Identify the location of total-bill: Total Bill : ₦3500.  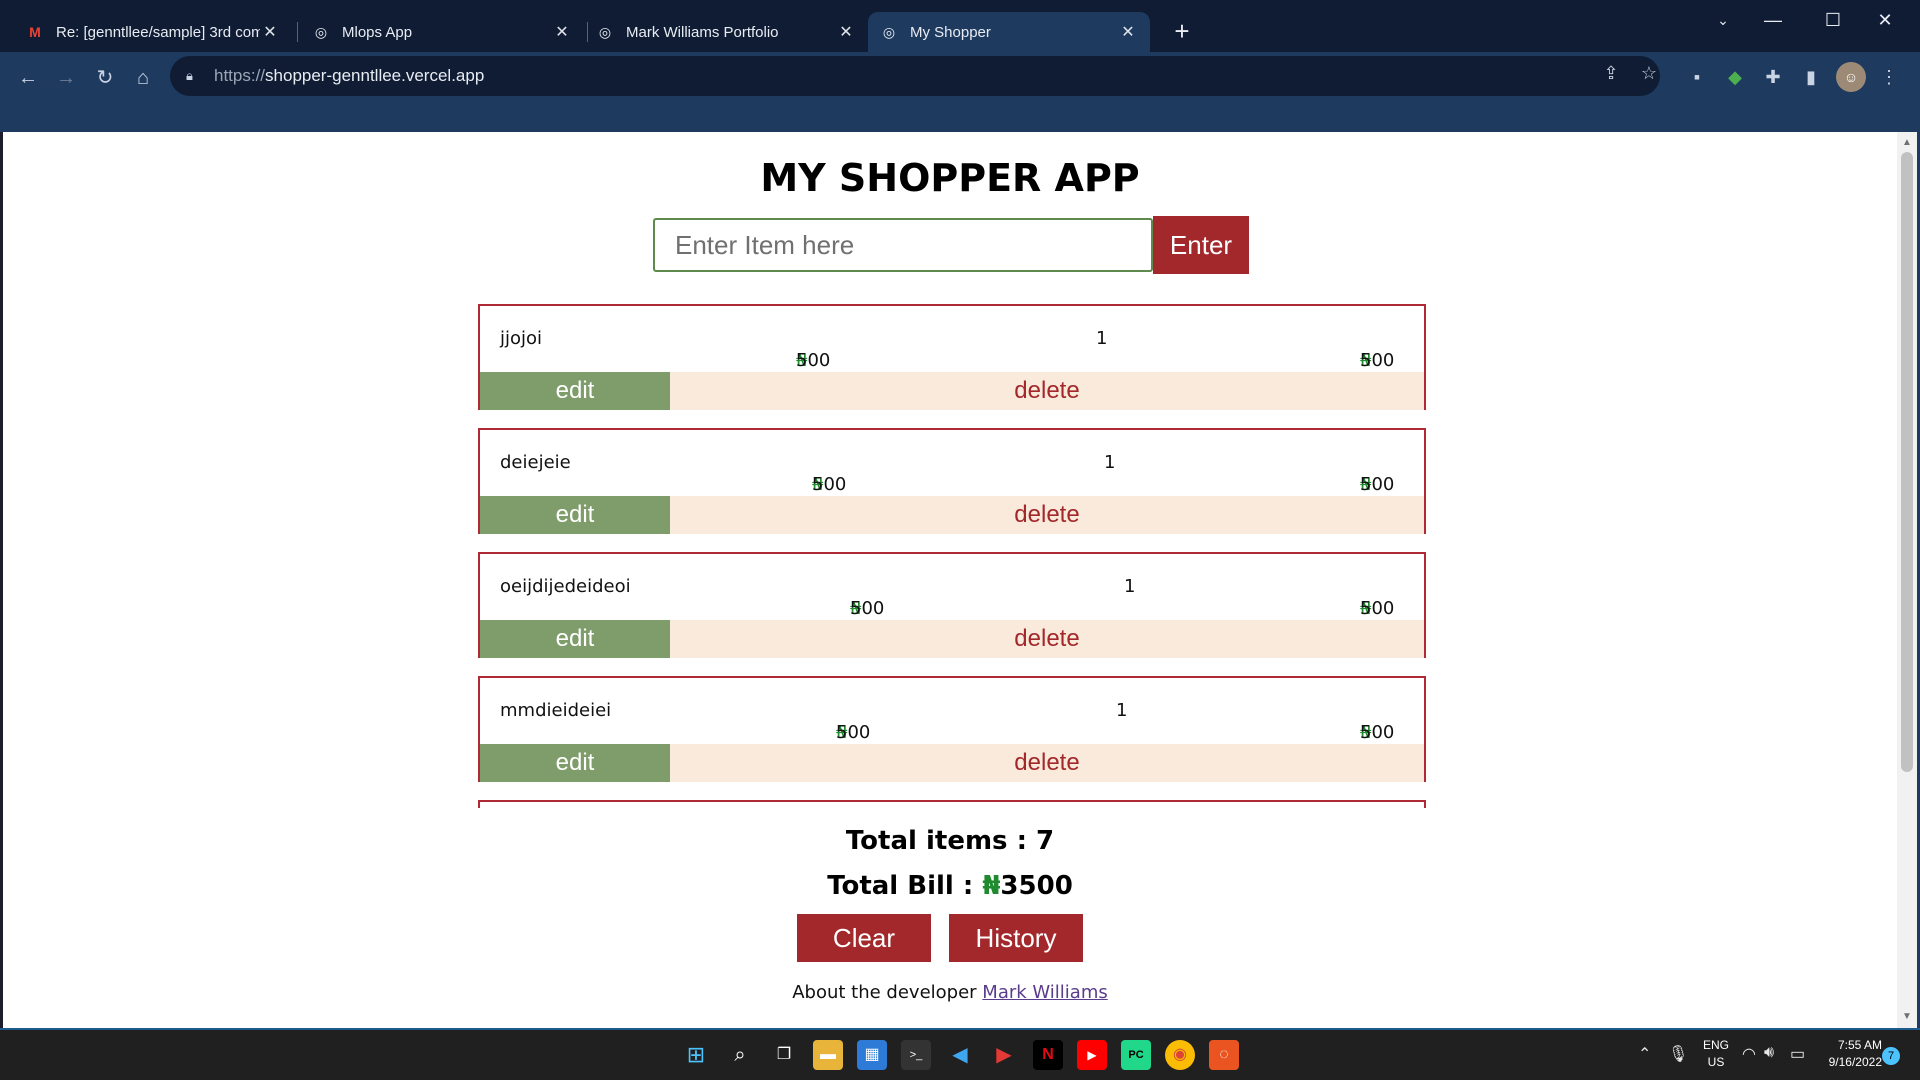
(950, 886).